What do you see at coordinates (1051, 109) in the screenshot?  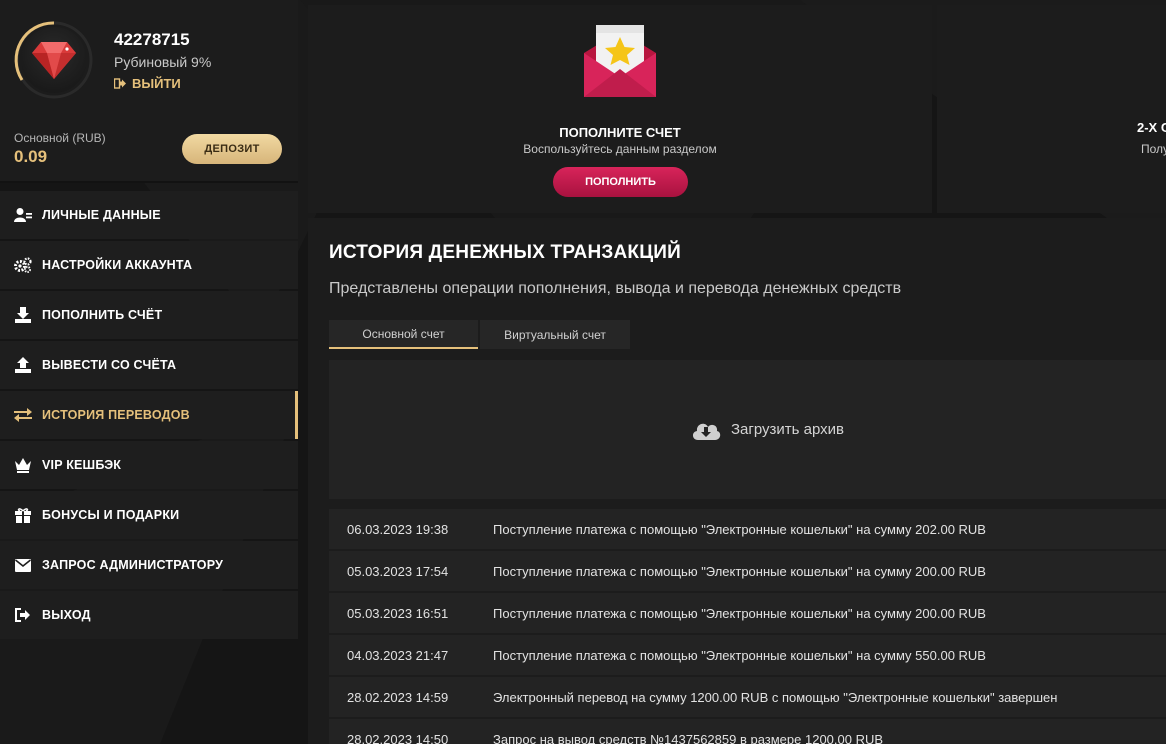 I see `second-promo-banner: 2-Х С Полу` at bounding box center [1051, 109].